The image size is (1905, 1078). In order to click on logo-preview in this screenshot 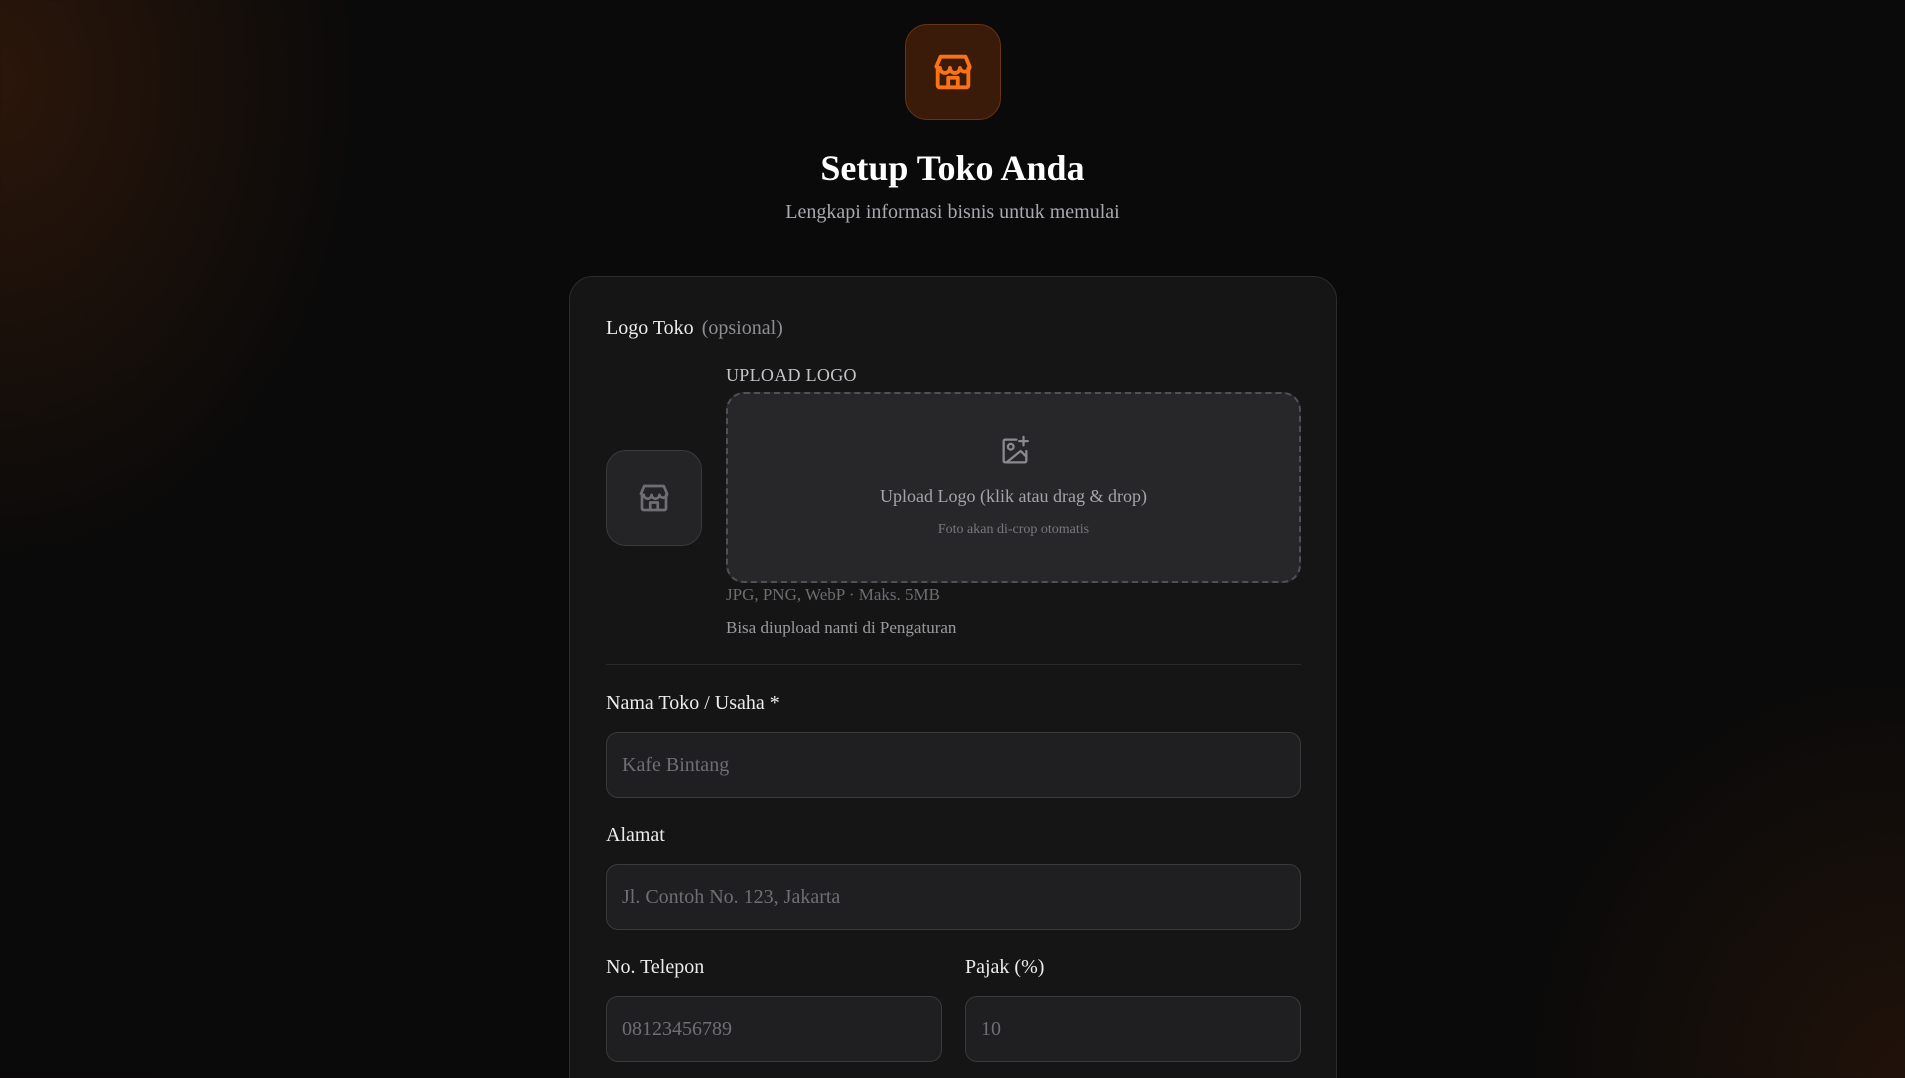, I will do `click(654, 498)`.